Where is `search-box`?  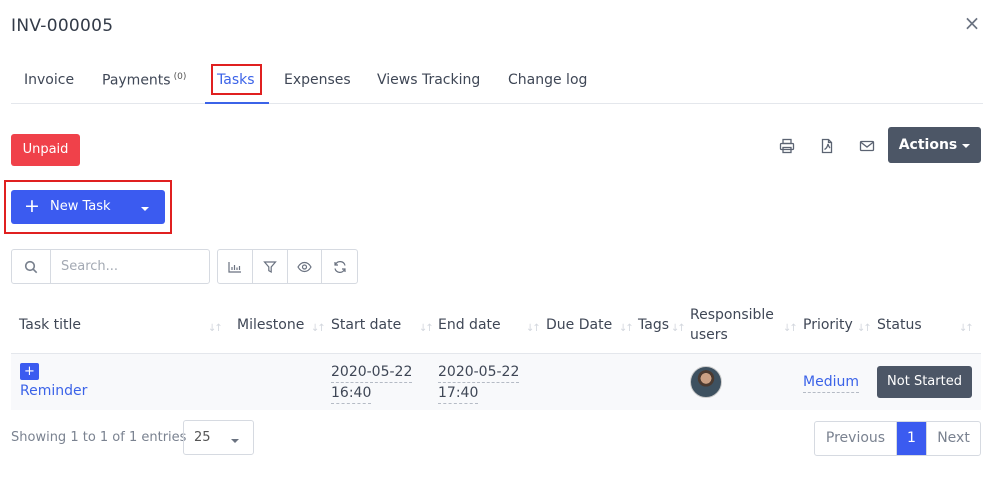
search-box is located at coordinates (110, 266).